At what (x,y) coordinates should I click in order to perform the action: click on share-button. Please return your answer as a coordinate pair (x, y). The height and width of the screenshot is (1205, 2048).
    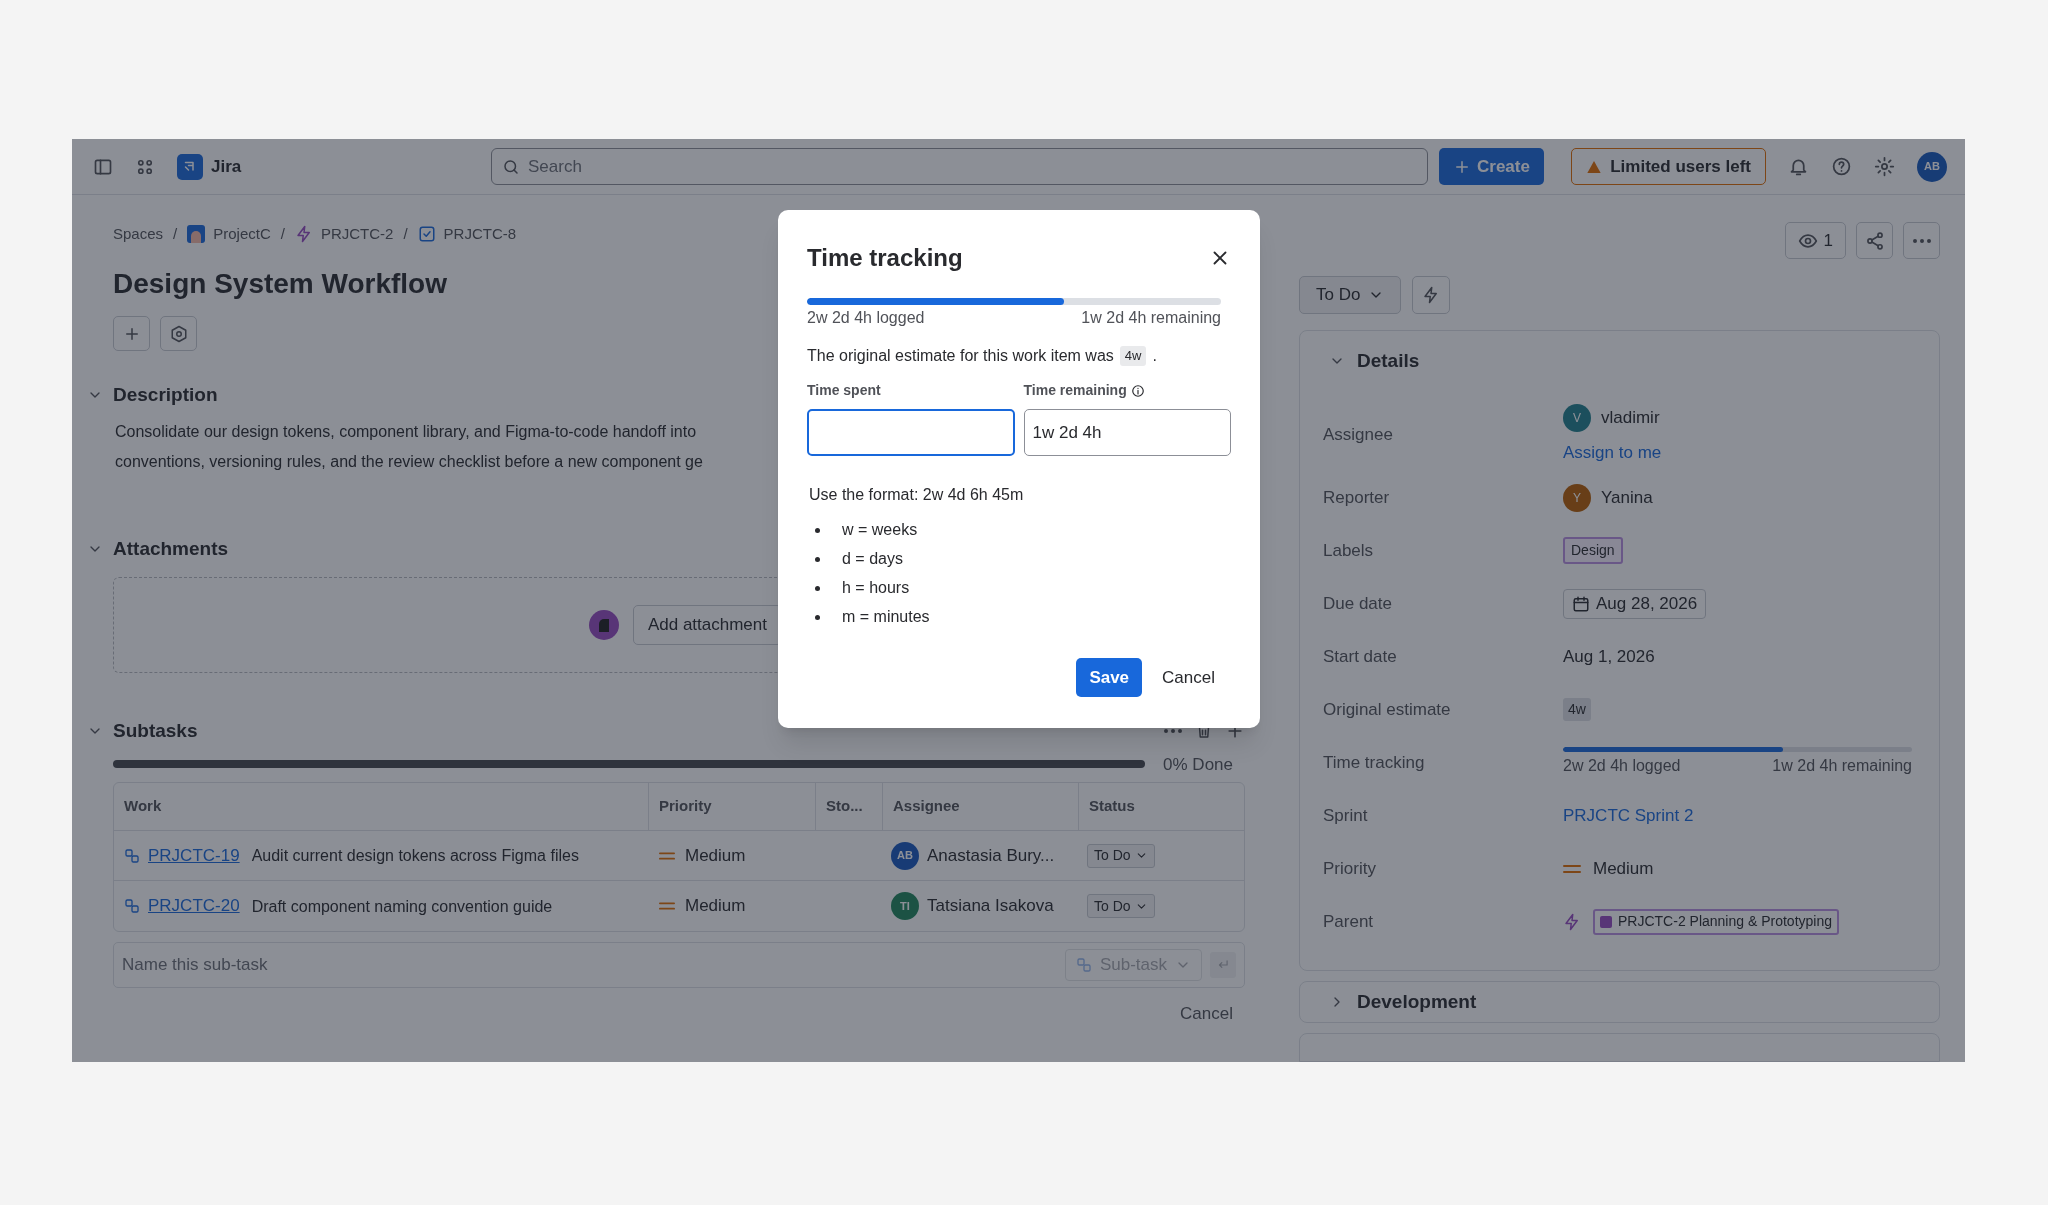
    Looking at the image, I should click on (1874, 240).